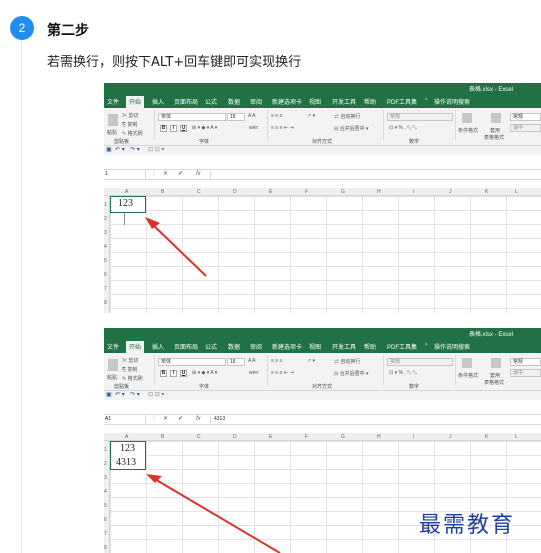 This screenshot has height=553, width=541. What do you see at coordinates (174, 62) in the screenshot?
I see `step-description: 若需换行，则按下ALT+回车键即可实现换行` at bounding box center [174, 62].